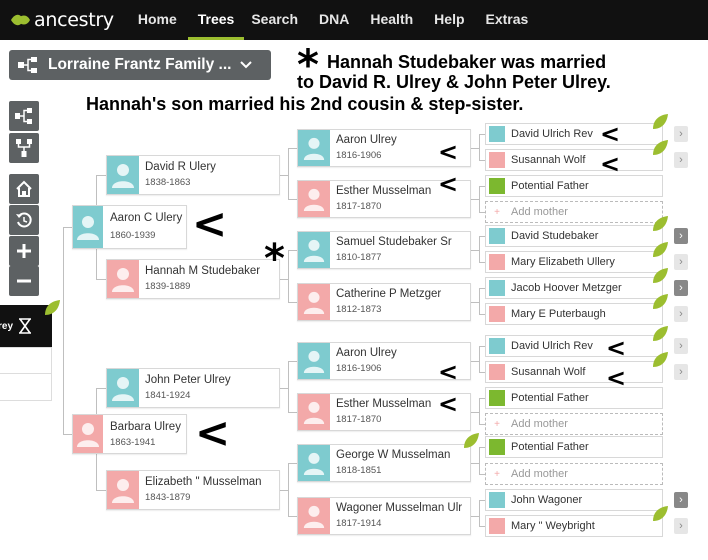 The width and height of the screenshot is (708, 560). Describe the element at coordinates (574, 447) in the screenshot. I see `small-card-potential-father-3: Potential Father` at that location.